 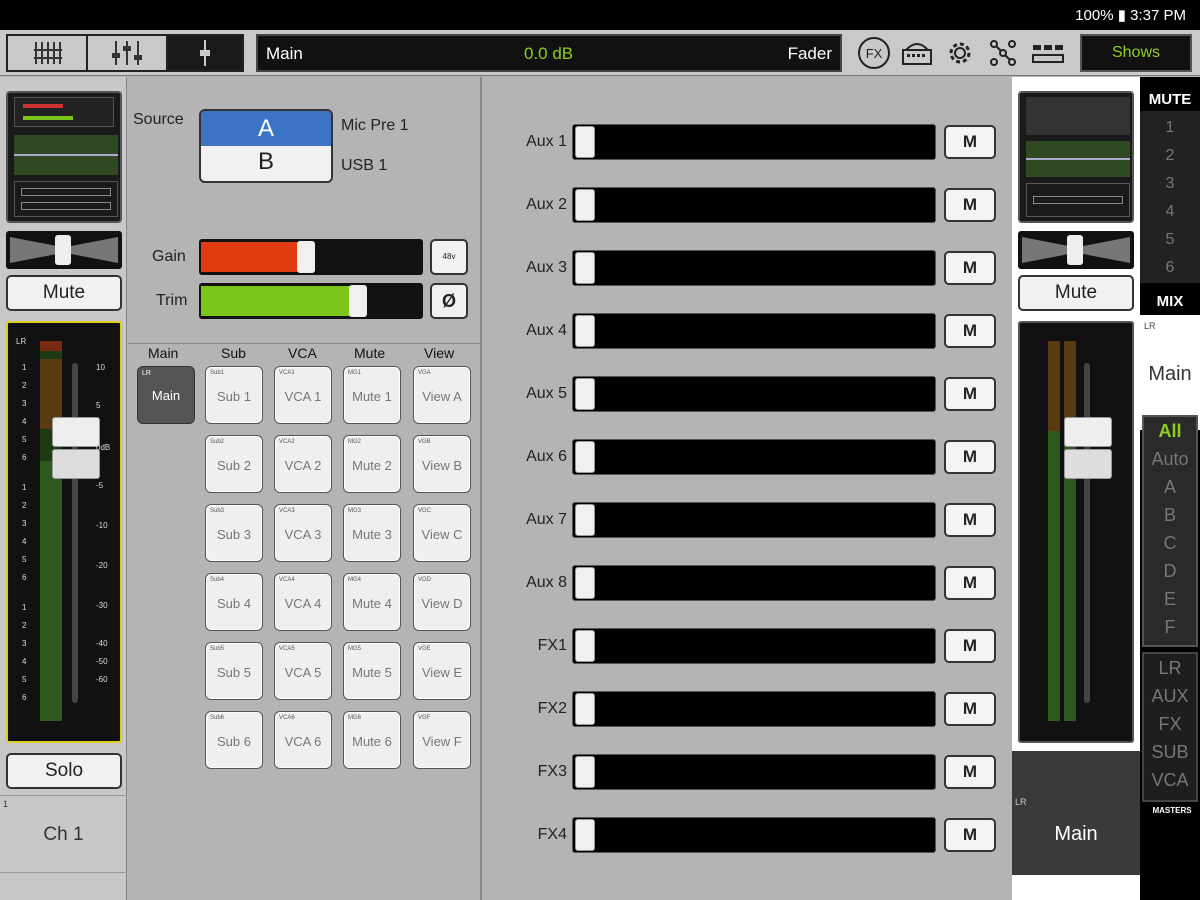 I want to click on sub-assign-button-3: Sub3 Sub 3, so click(x=234, y=533).